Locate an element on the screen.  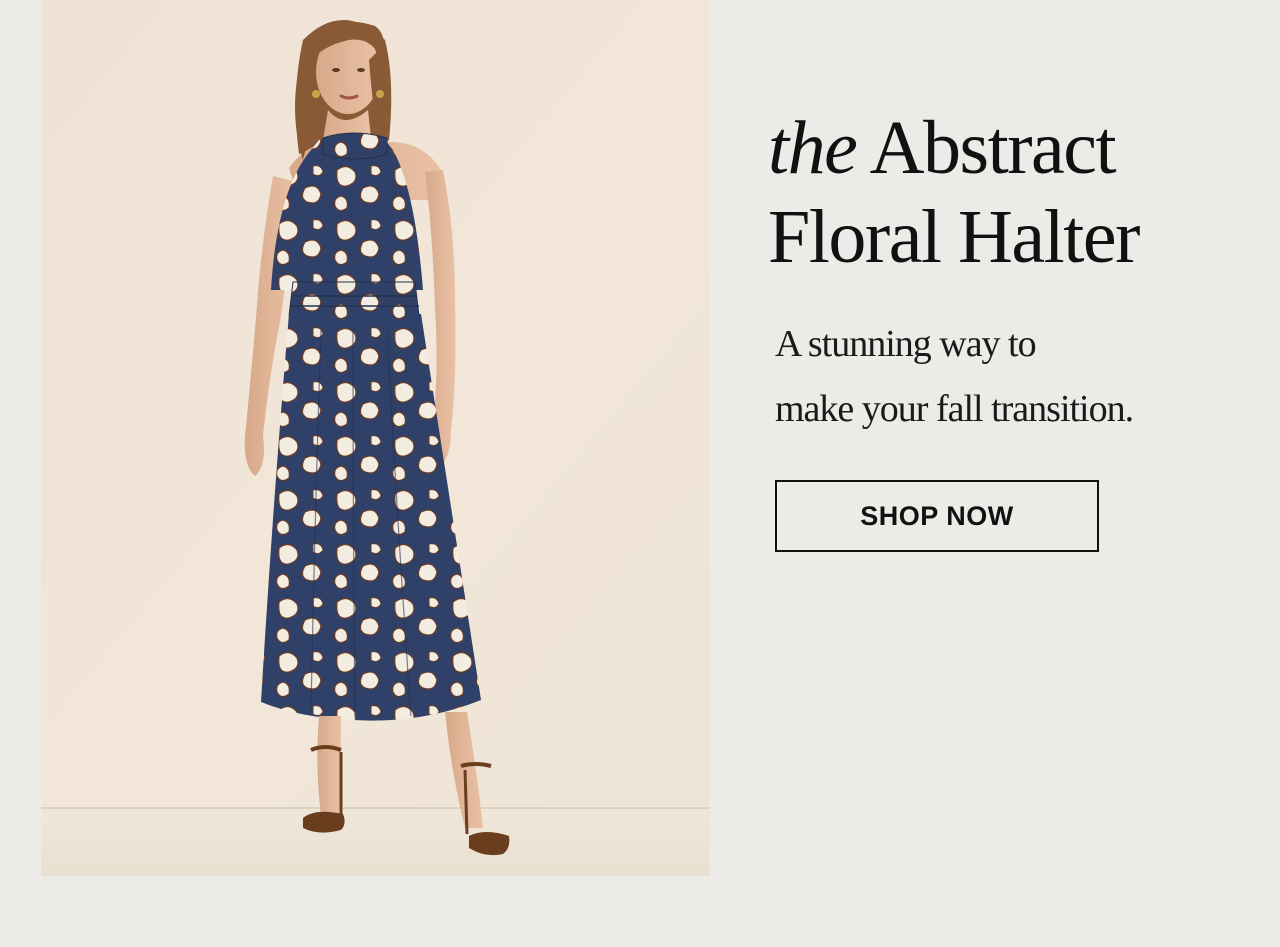
headline-italic-word: the is located at coordinates (813, 148).